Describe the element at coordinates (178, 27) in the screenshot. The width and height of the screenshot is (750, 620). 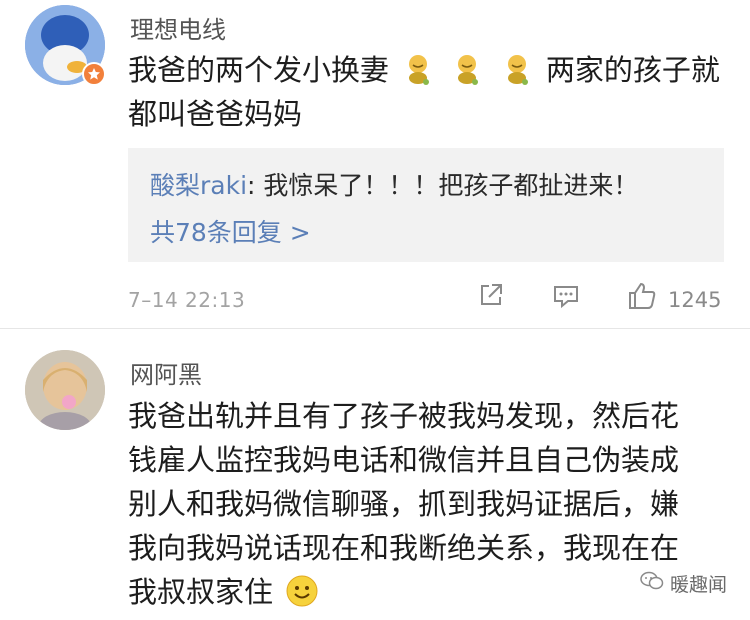
I see `username: 理想电线` at that location.